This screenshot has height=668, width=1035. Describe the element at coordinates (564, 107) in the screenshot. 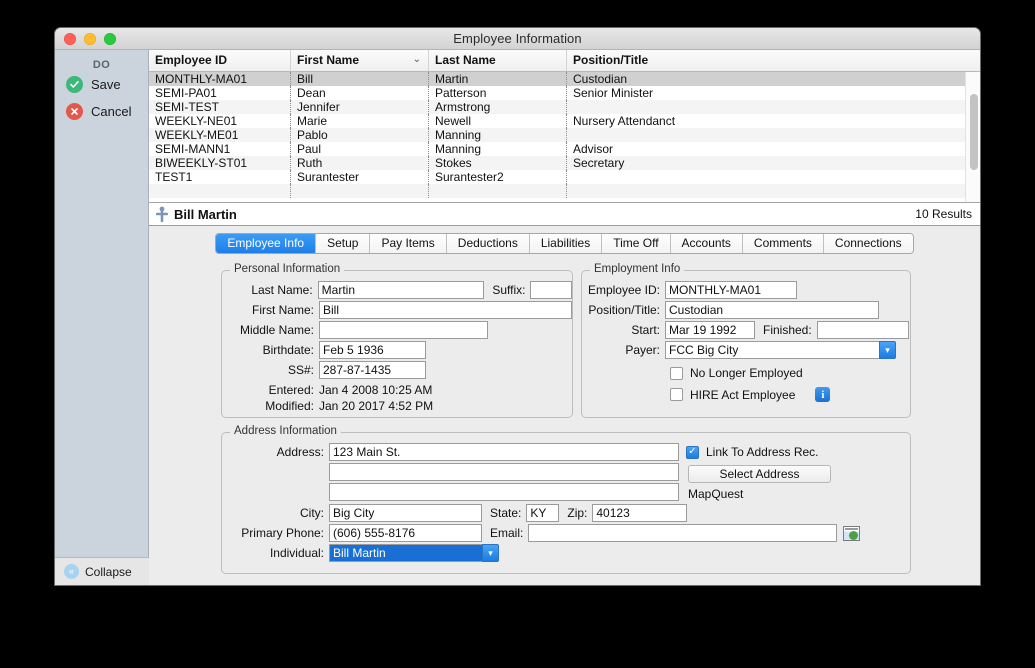

I see `table-row: SEMI-TEST Jennifer Armstrong` at that location.